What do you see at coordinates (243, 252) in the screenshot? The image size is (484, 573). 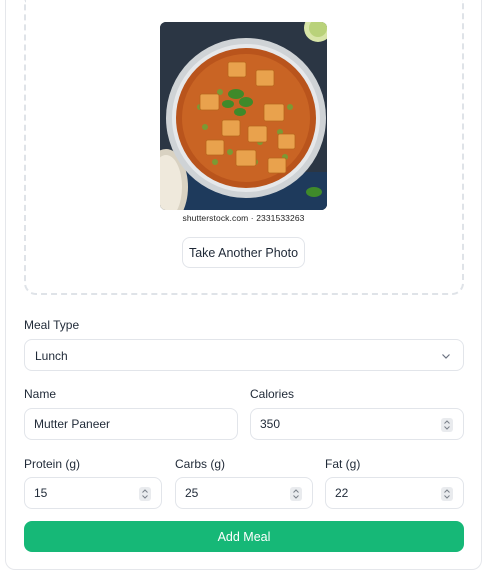 I see `take-another-photo-button: Take Another Photo` at bounding box center [243, 252].